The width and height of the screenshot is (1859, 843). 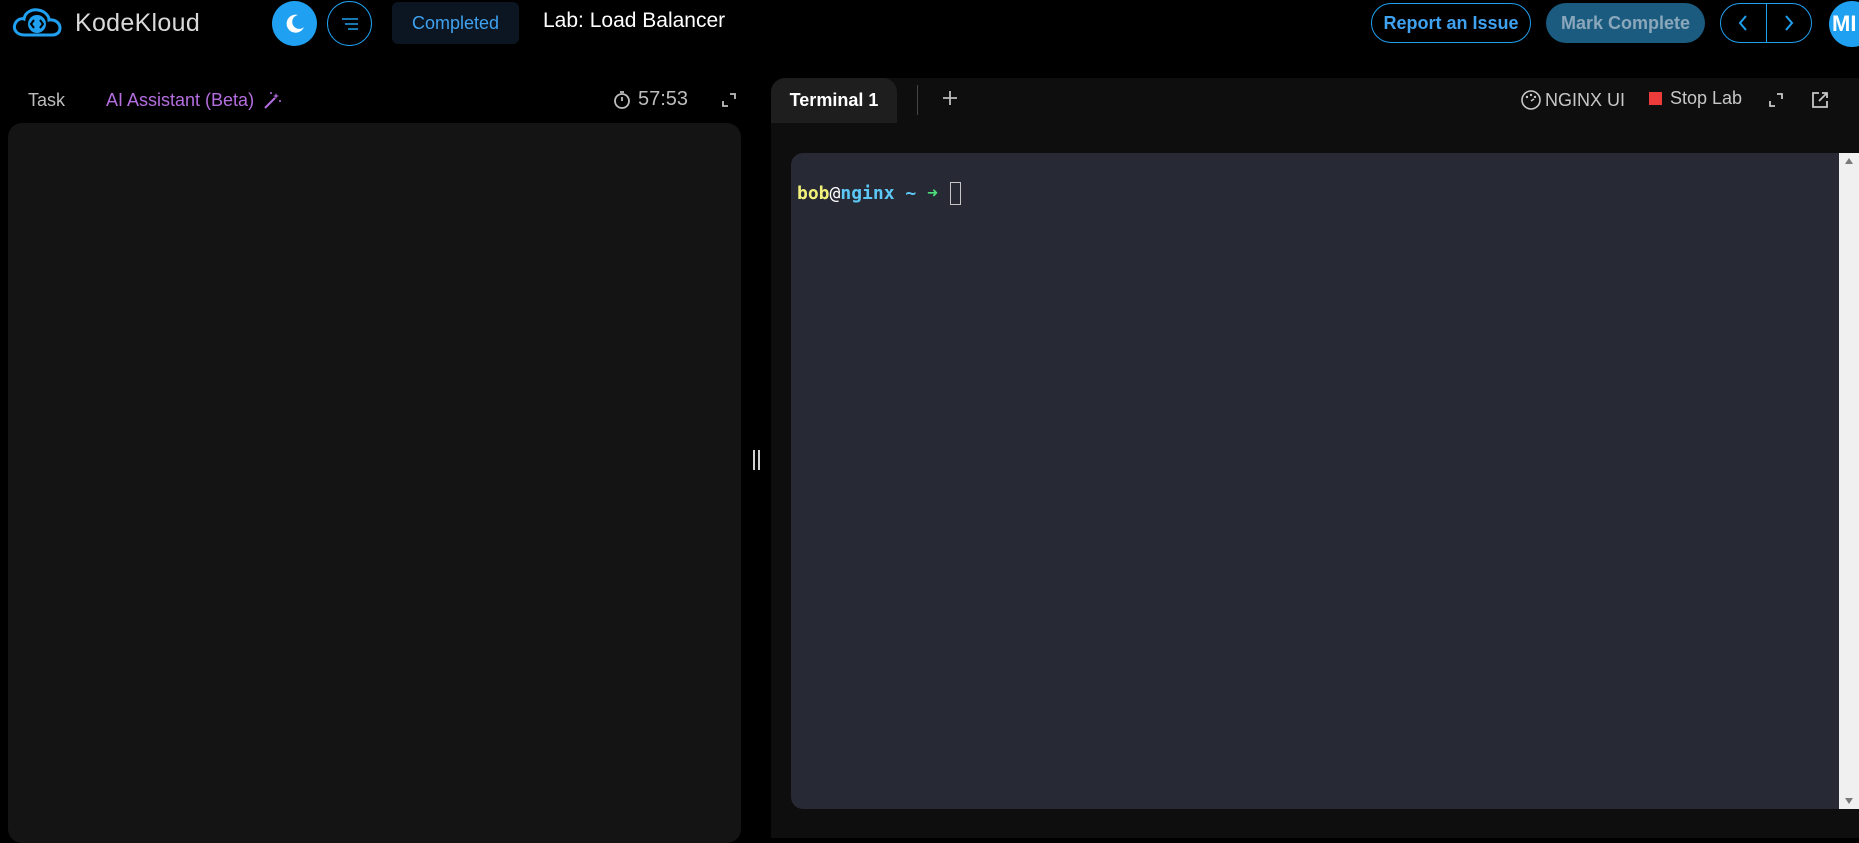 I want to click on chevron-left-icon, so click(x=1743, y=23).